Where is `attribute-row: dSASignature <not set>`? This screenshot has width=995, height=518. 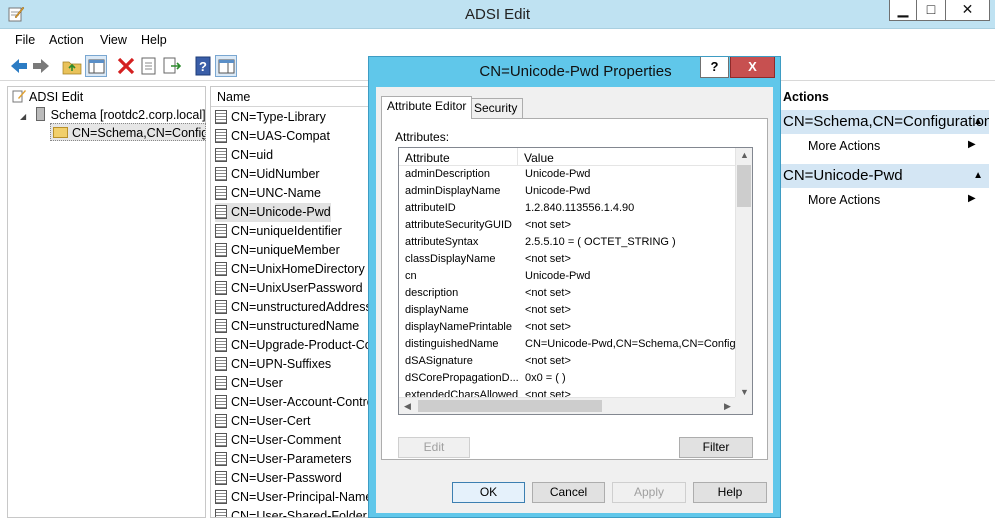
attribute-row: dSASignature <not set> is located at coordinates (568, 361).